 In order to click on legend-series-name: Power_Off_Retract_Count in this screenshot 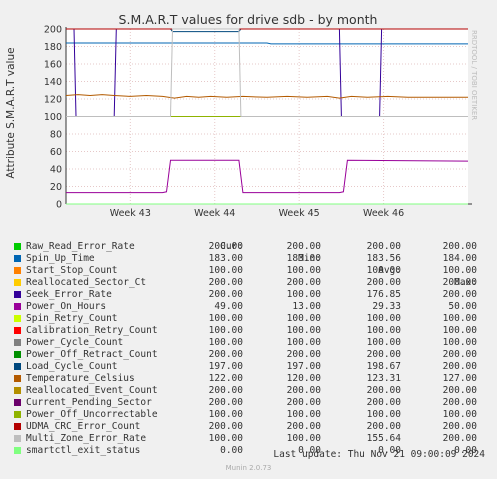, I will do `click(92, 354)`.